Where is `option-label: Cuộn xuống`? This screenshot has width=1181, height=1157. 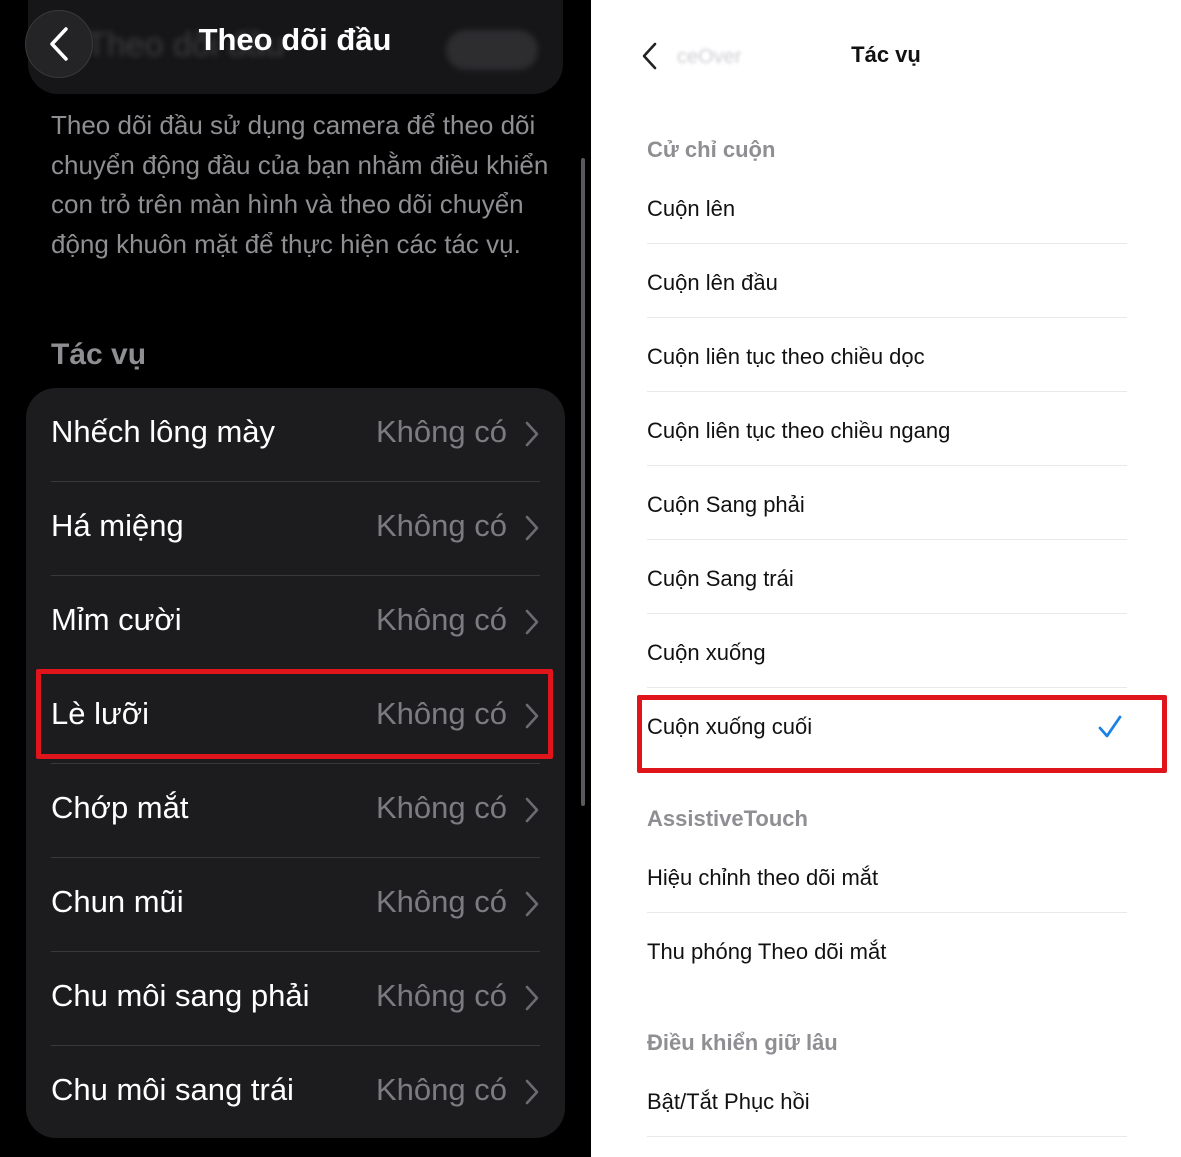 option-label: Cuộn xuống is located at coordinates (706, 652).